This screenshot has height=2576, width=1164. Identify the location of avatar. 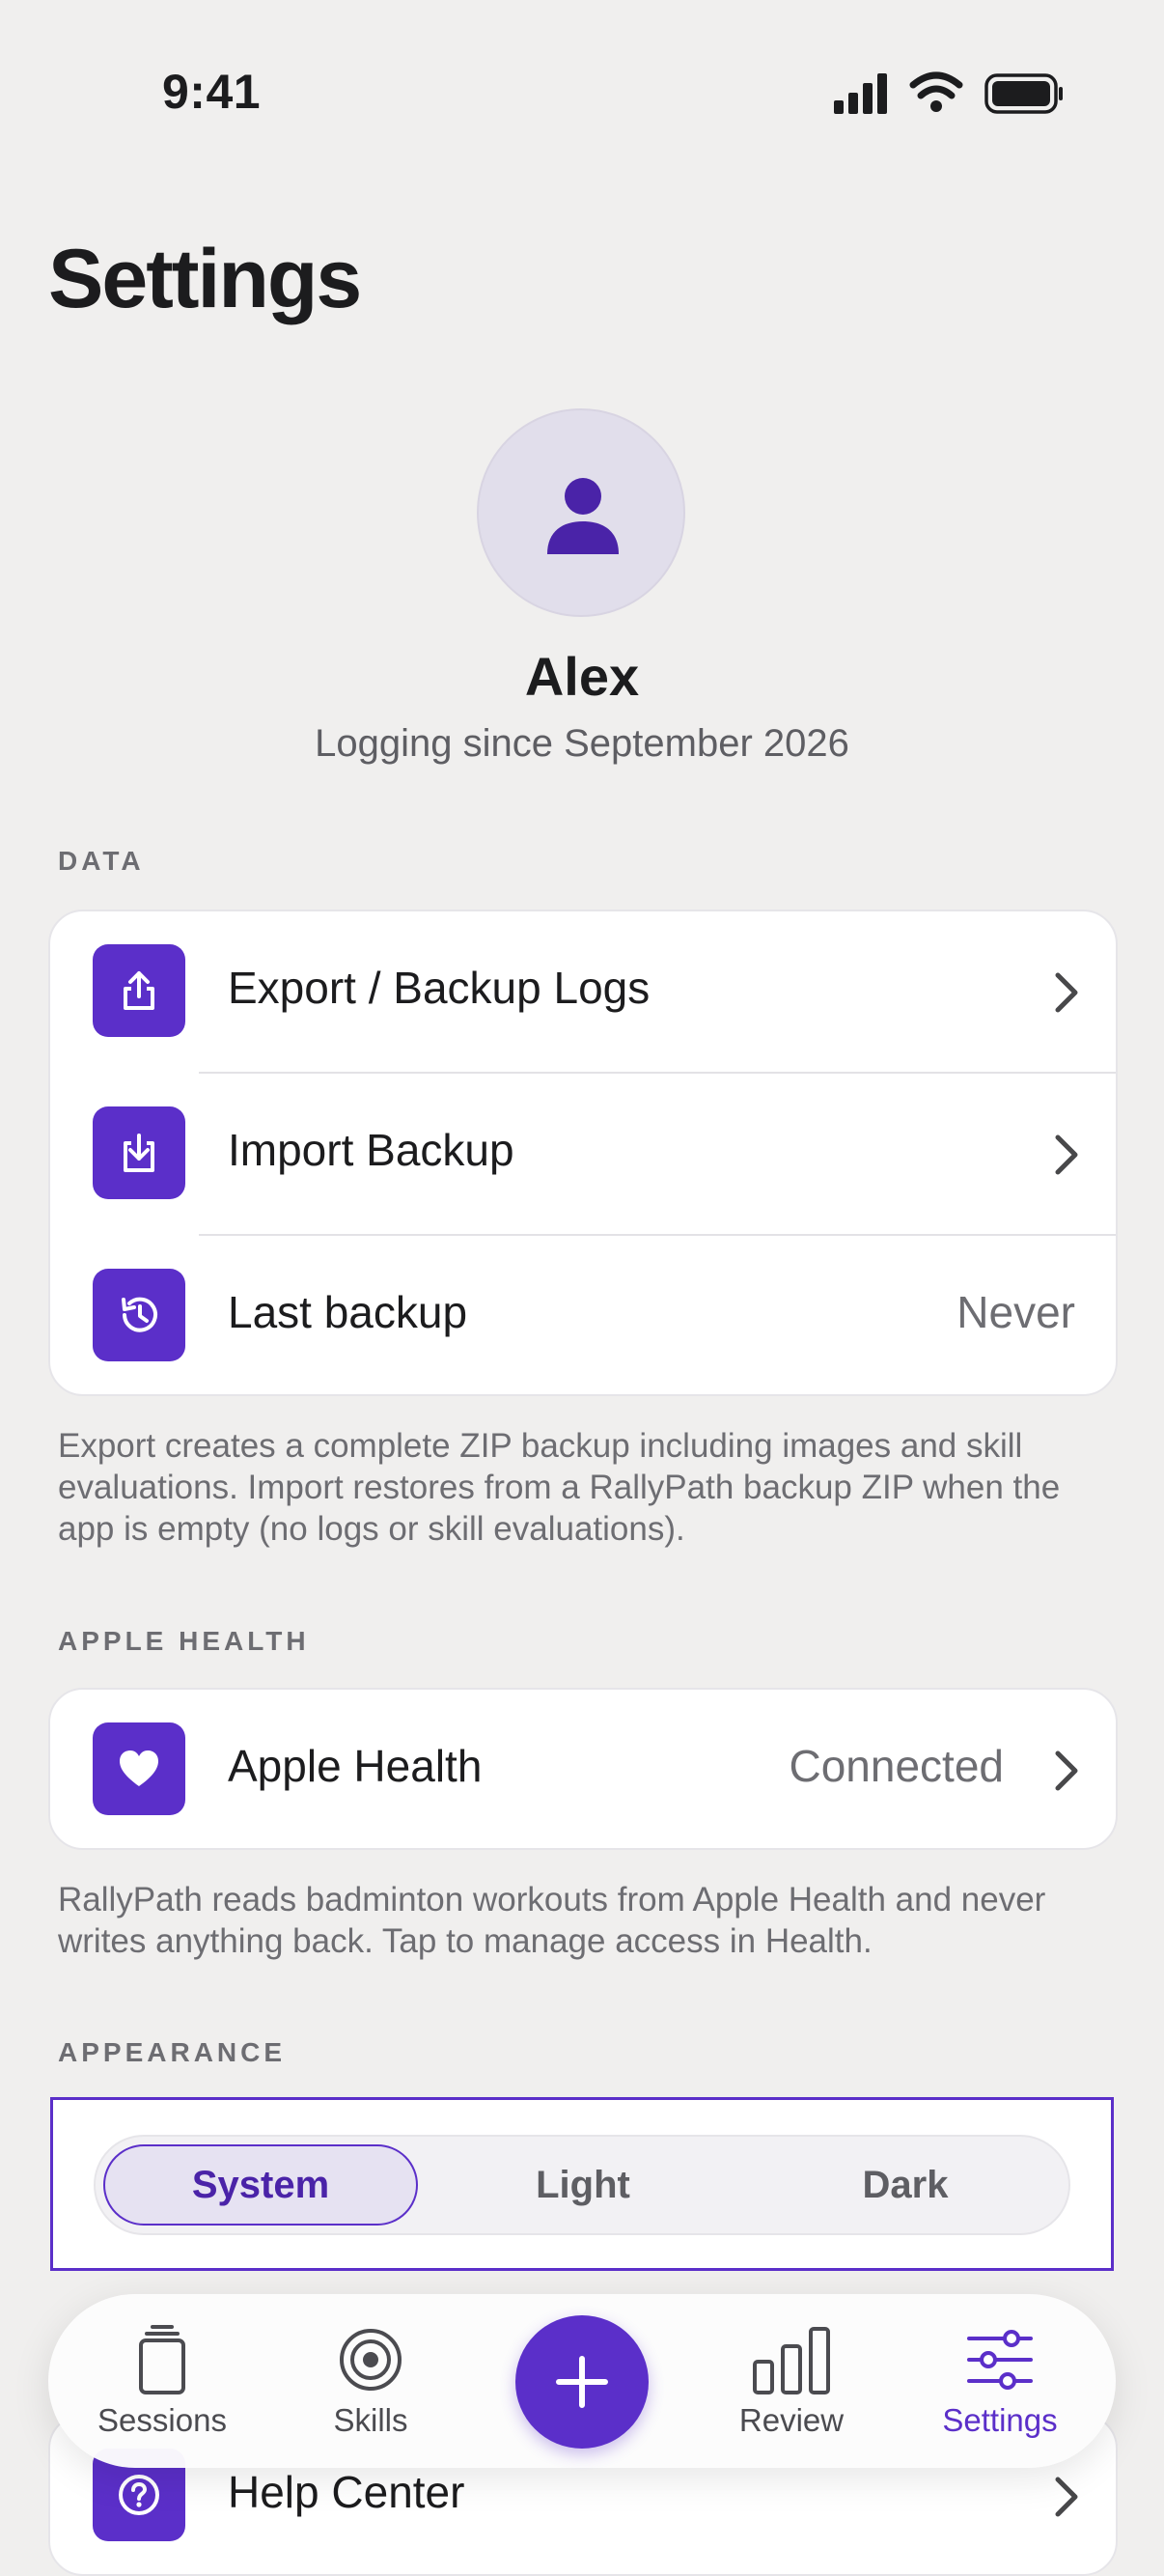
(581, 512).